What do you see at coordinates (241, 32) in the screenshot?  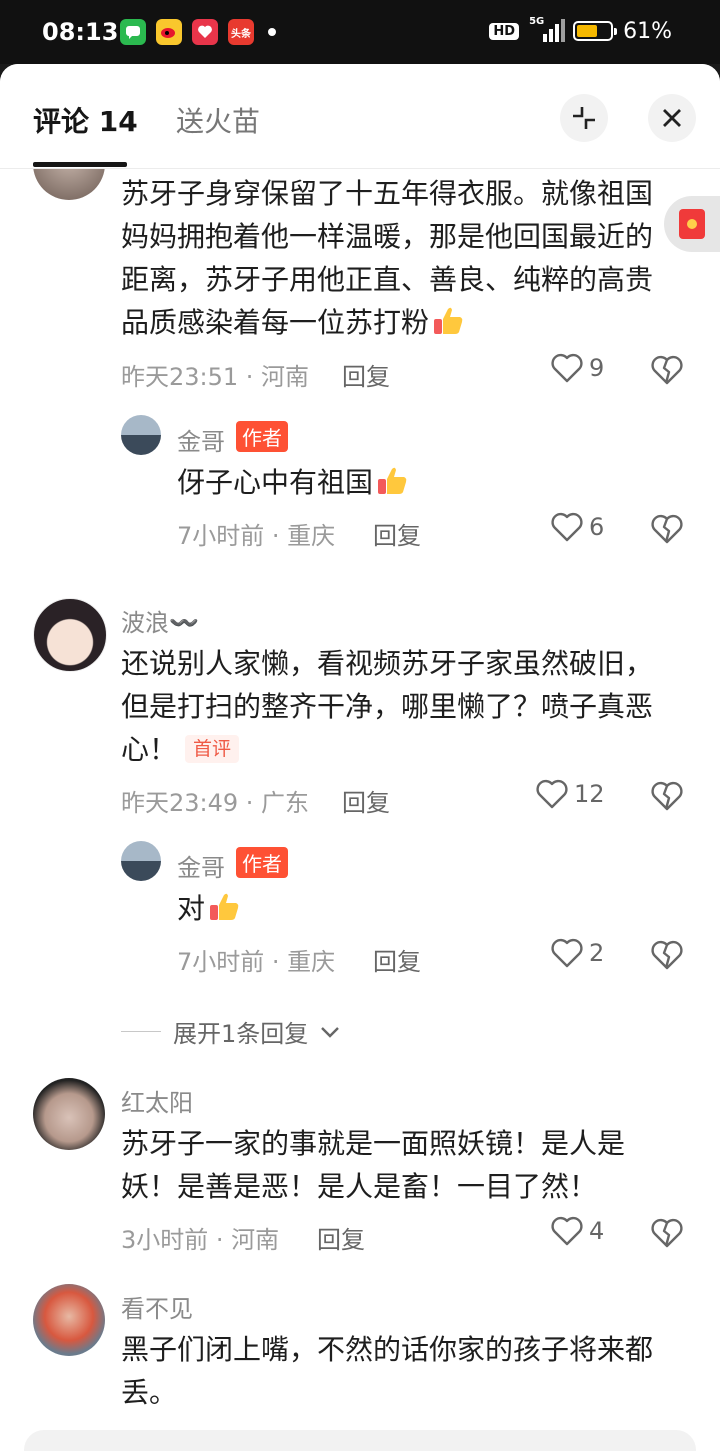 I see `toutiao-icon: 头条` at bounding box center [241, 32].